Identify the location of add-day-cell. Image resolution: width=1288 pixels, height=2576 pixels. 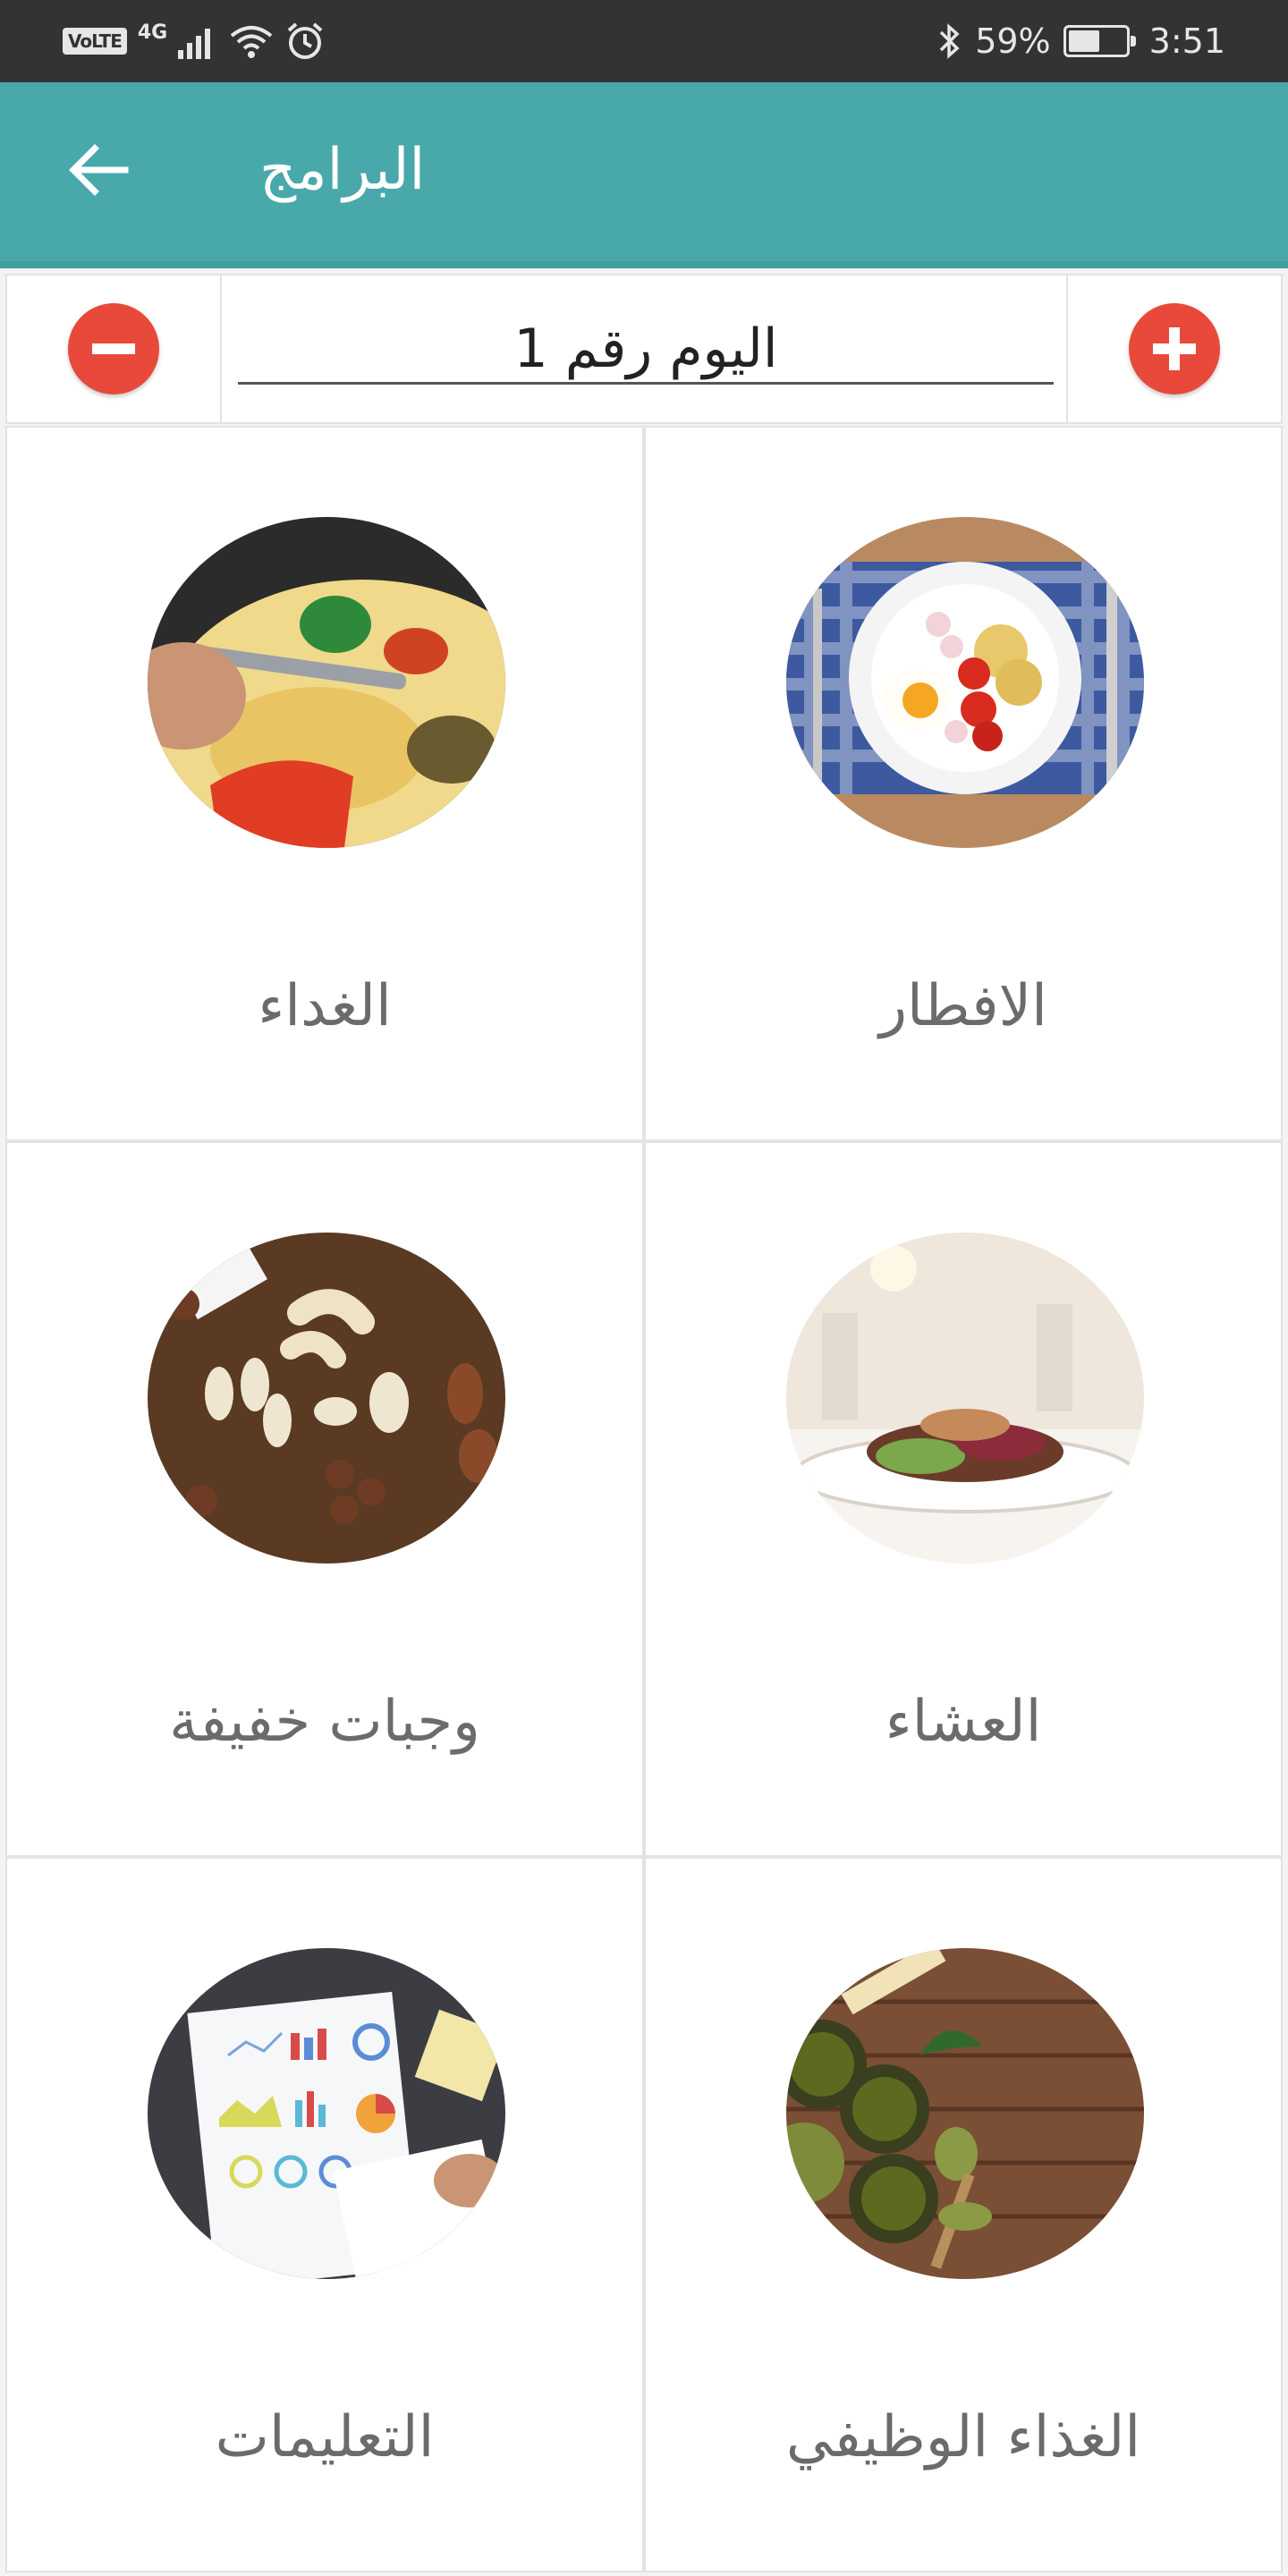
(1173, 348).